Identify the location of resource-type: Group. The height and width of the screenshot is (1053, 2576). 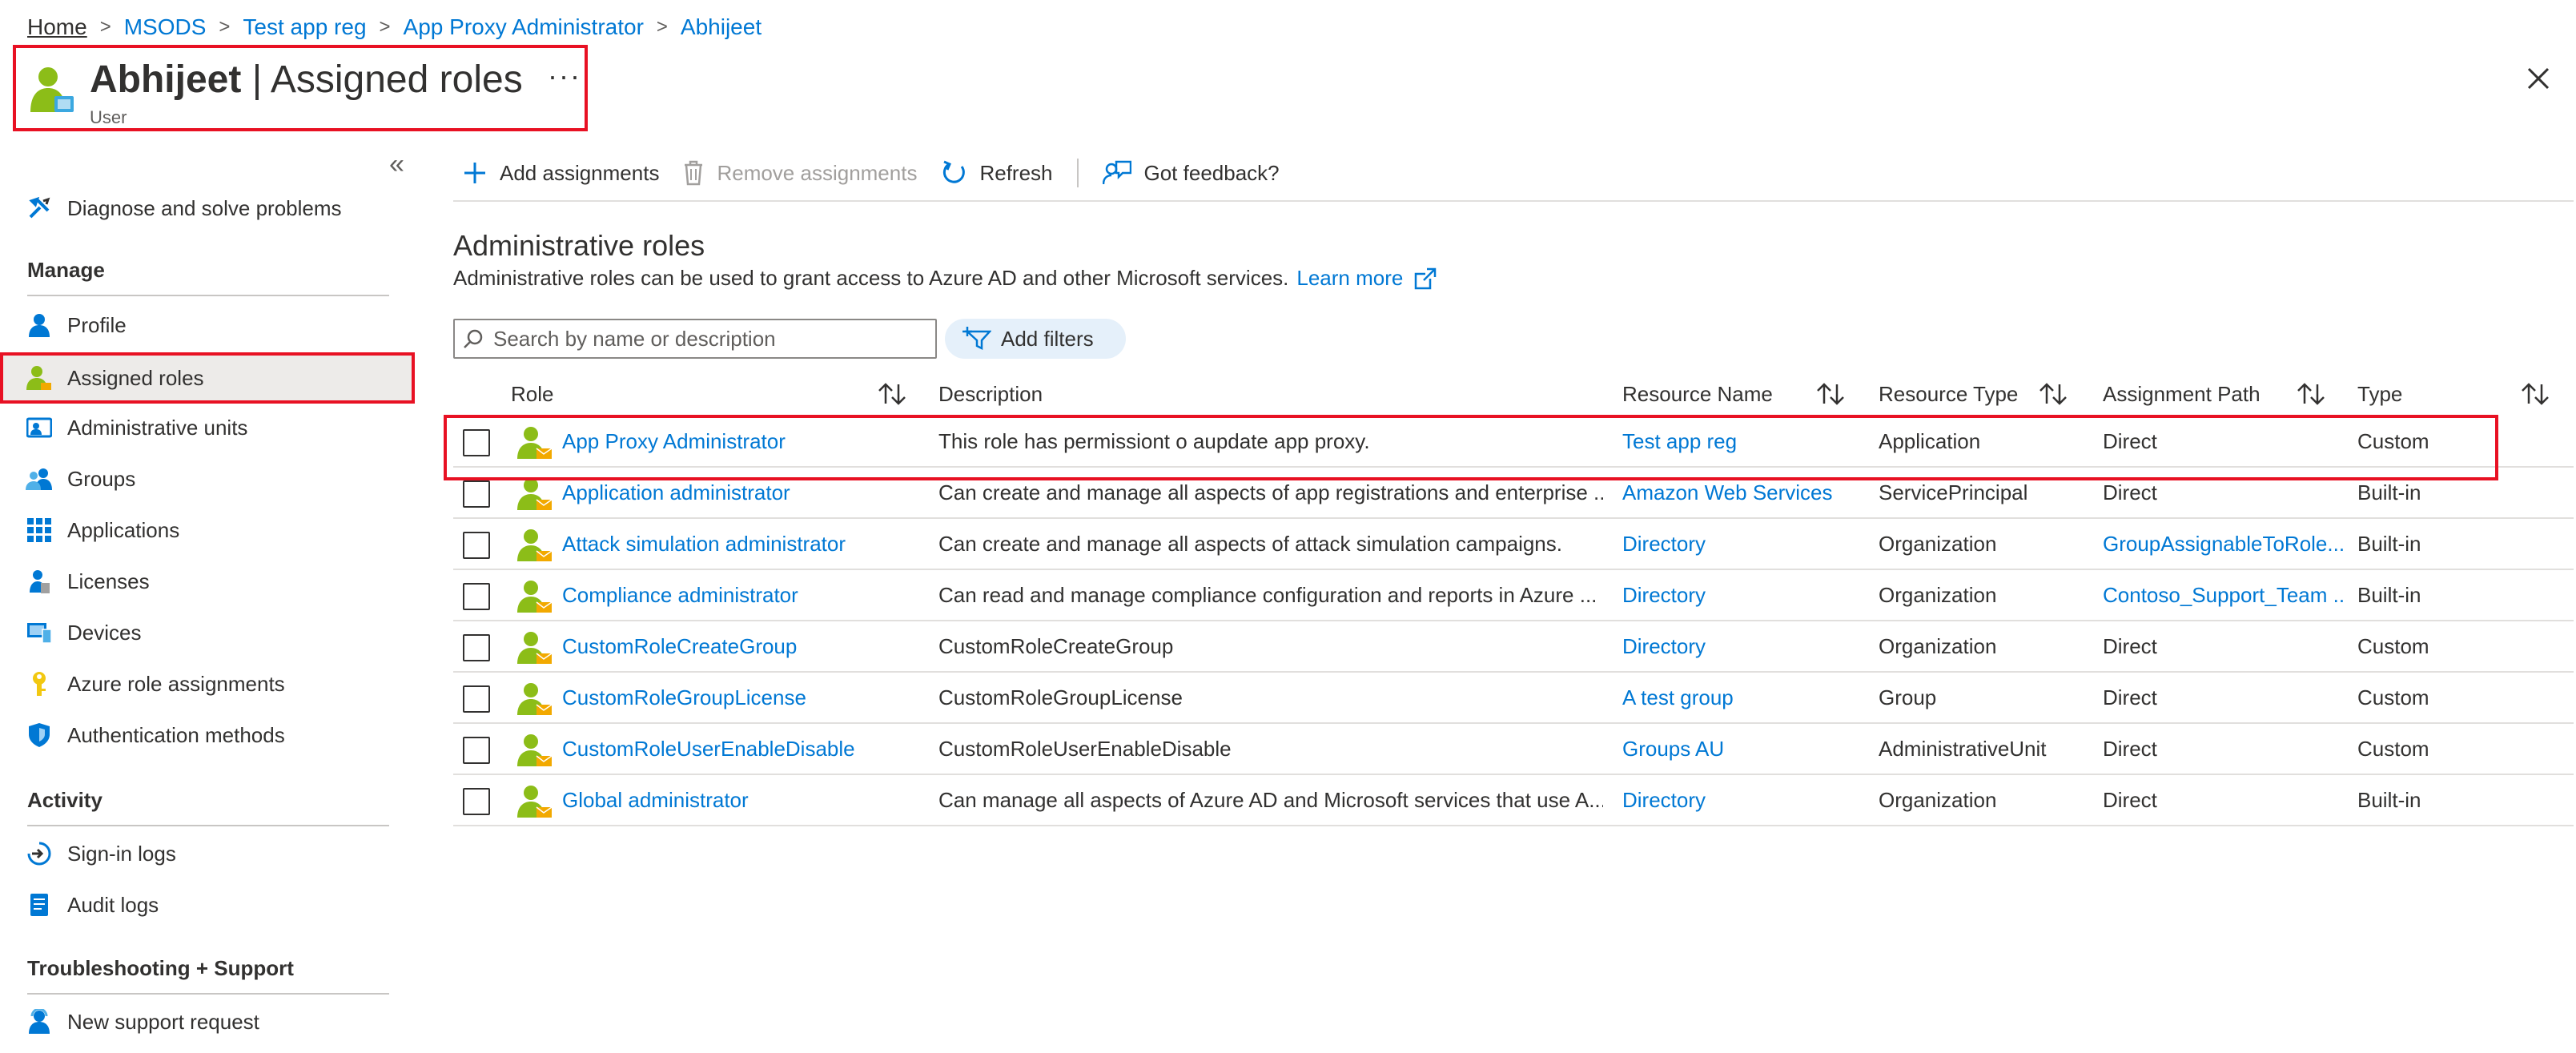
(1908, 697).